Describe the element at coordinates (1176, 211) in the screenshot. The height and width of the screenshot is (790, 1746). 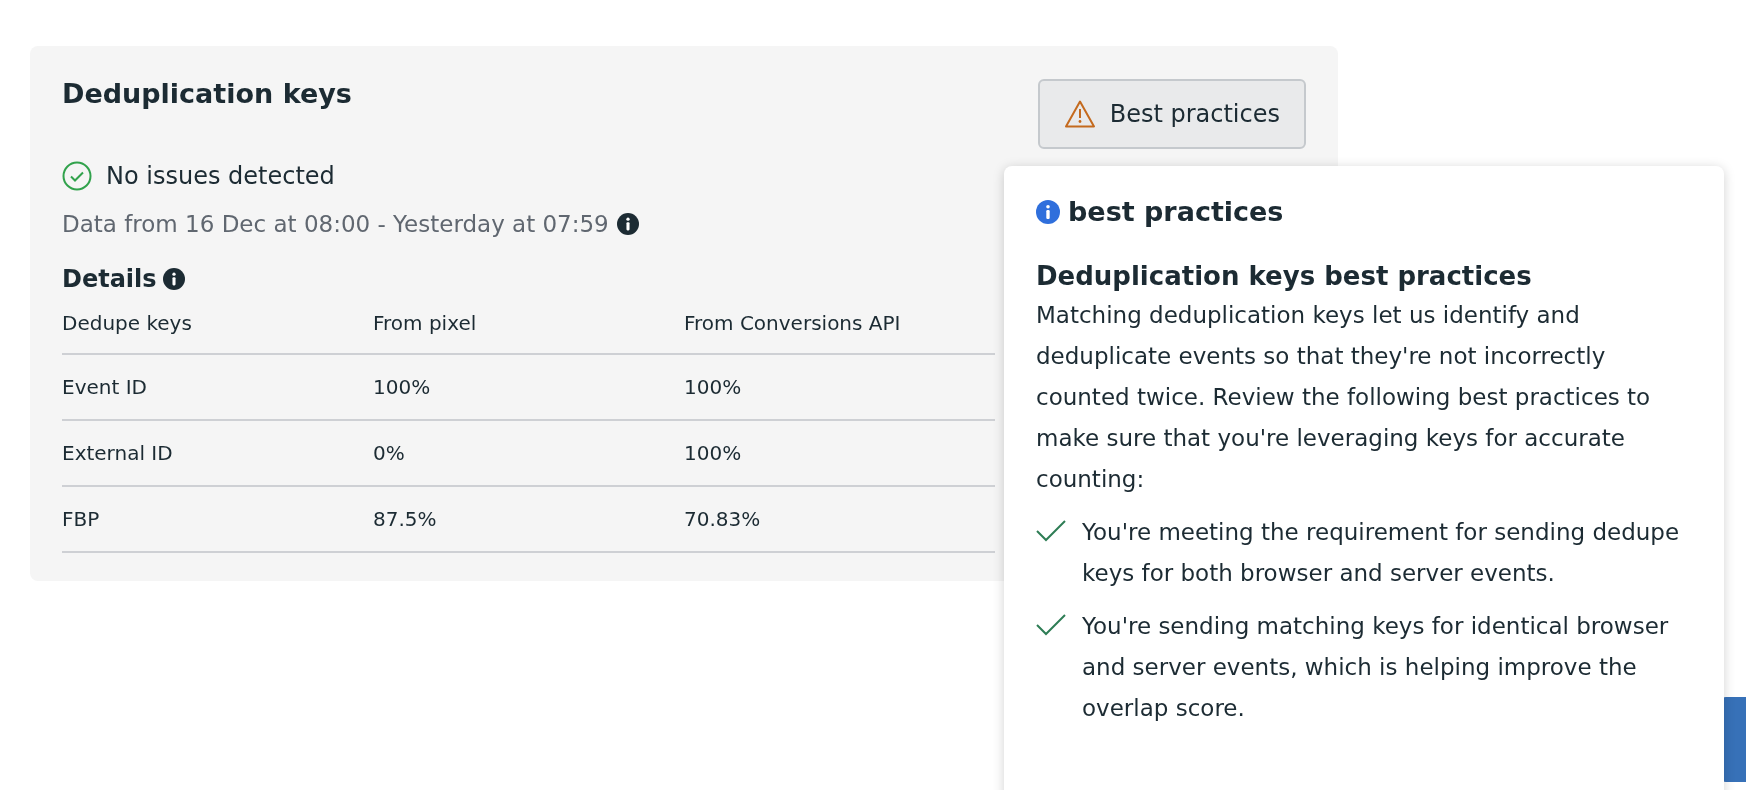
I see `popover-title: best practices` at that location.